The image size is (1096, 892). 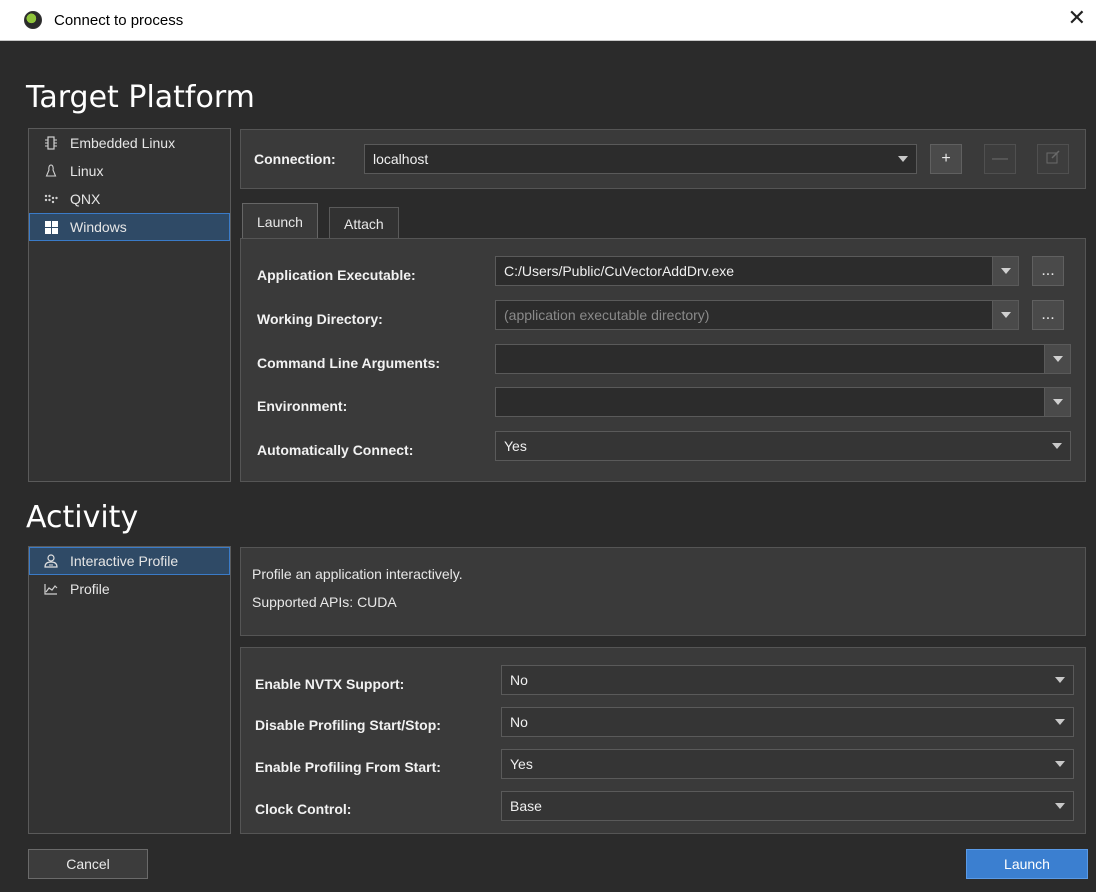 What do you see at coordinates (787, 722) in the screenshot?
I see `disable-start-stop-select: No` at bounding box center [787, 722].